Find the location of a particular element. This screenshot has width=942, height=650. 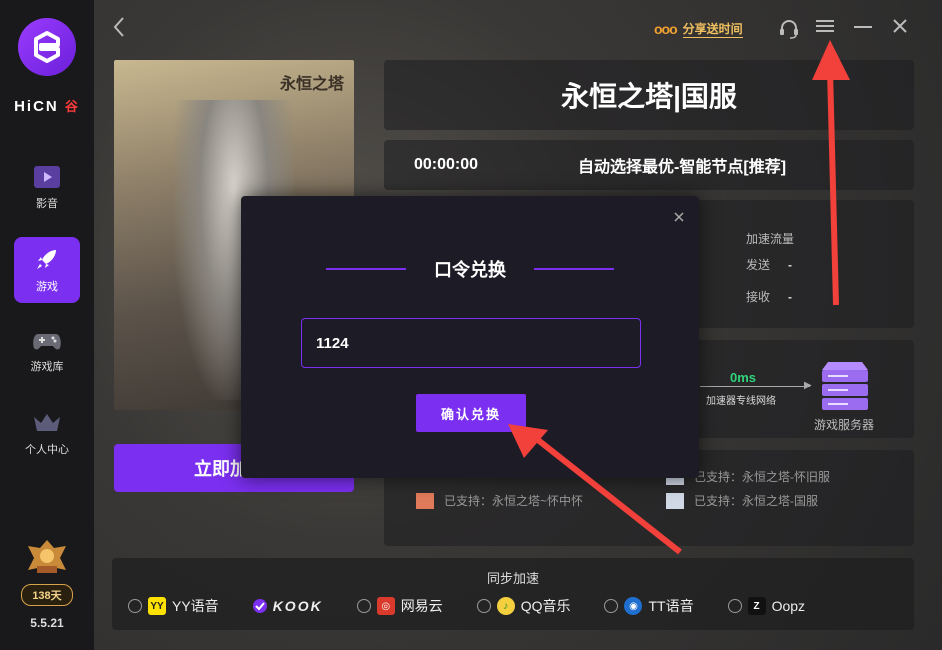

server-label: 游戏服务器 is located at coordinates (844, 425).